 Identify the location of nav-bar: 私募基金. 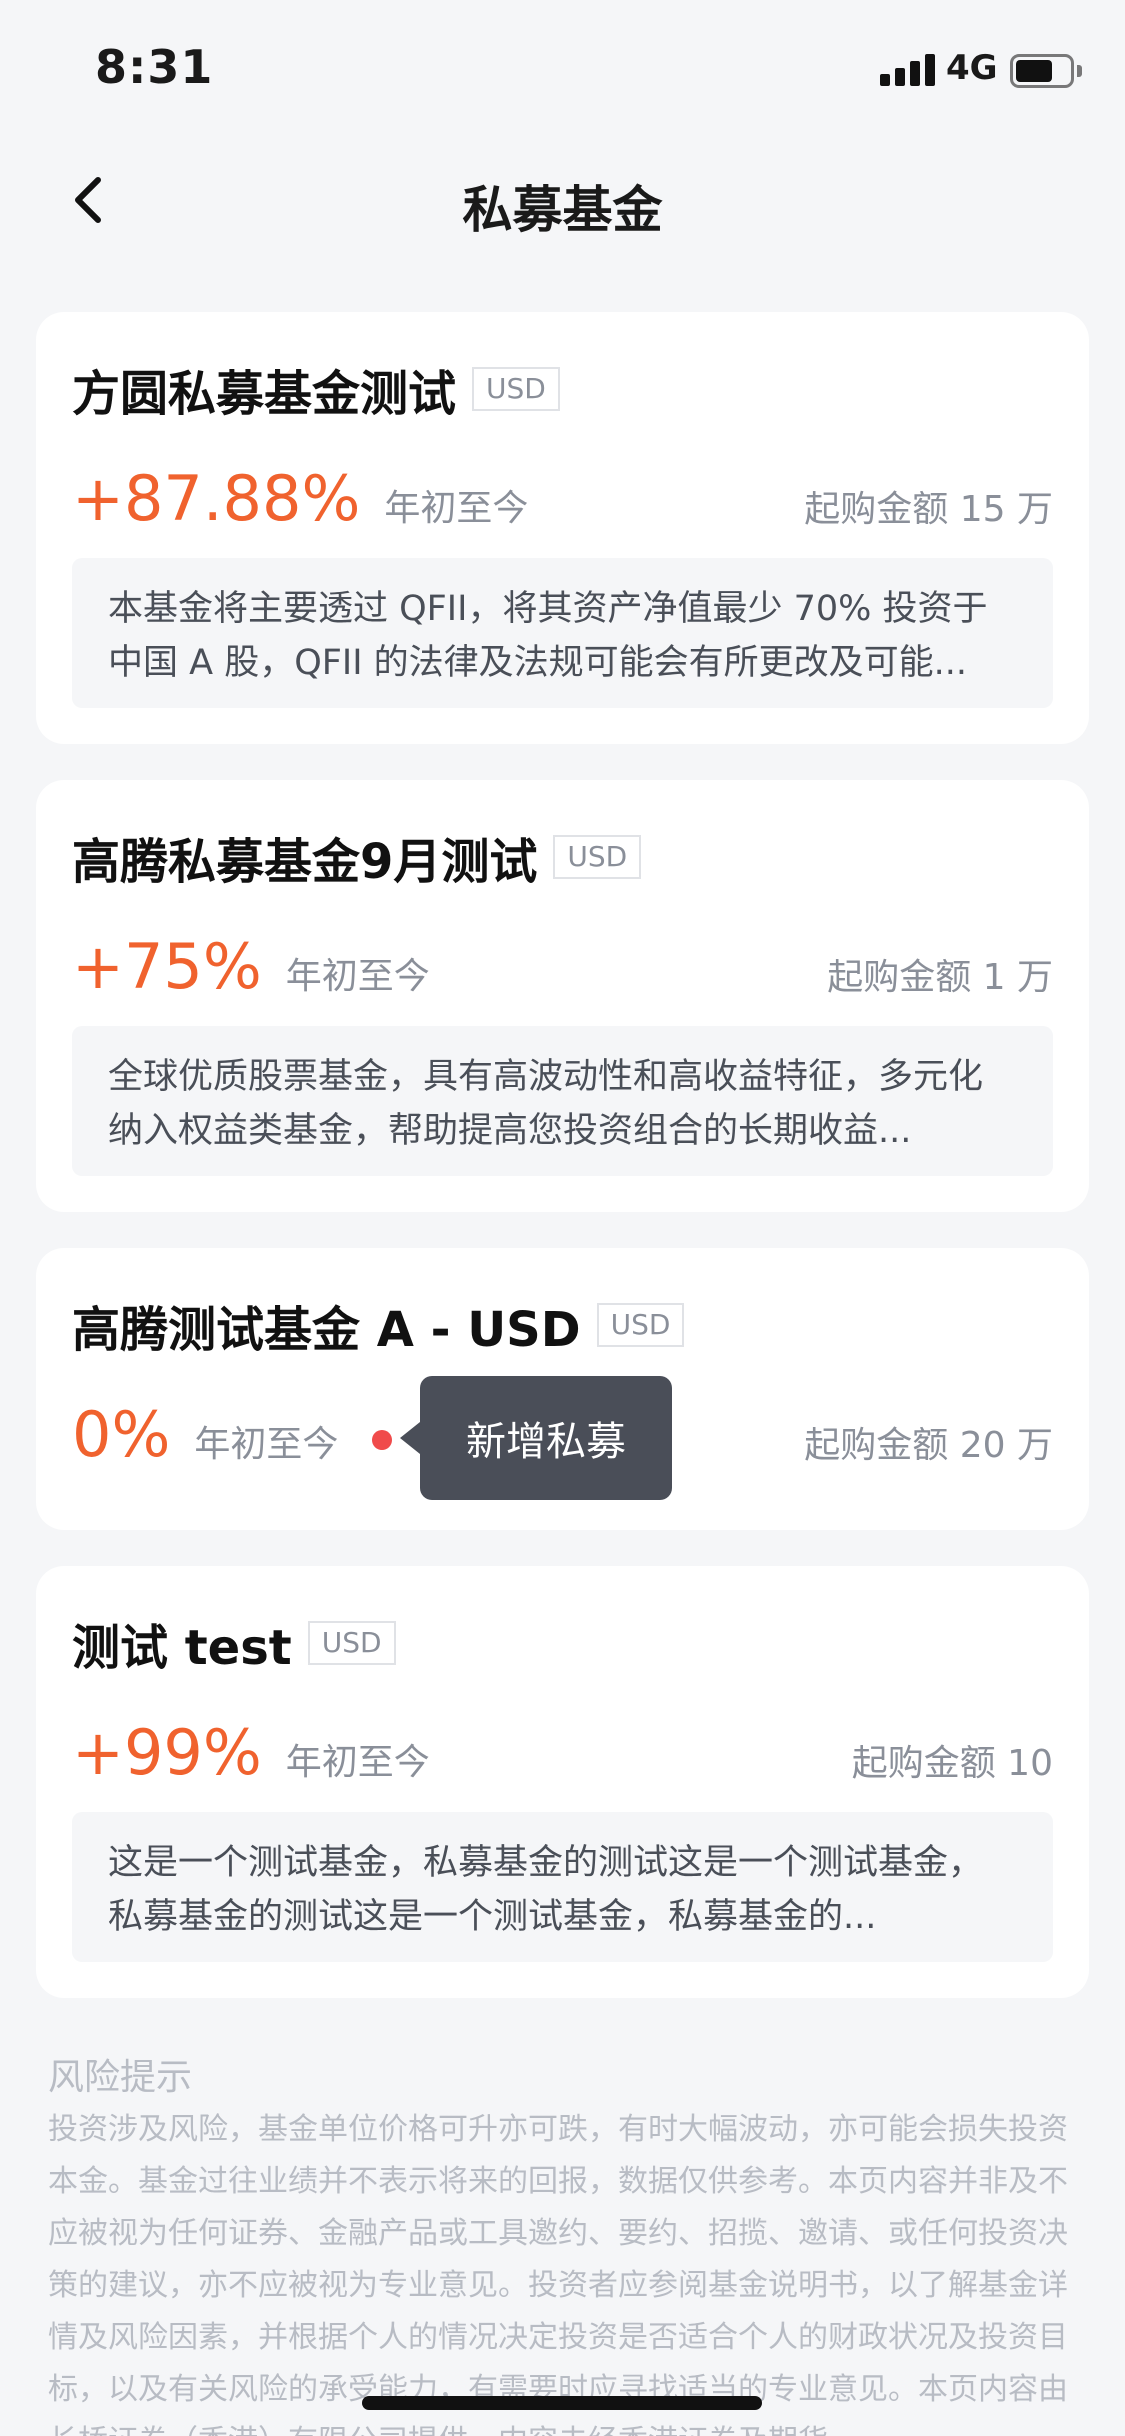
(562, 200).